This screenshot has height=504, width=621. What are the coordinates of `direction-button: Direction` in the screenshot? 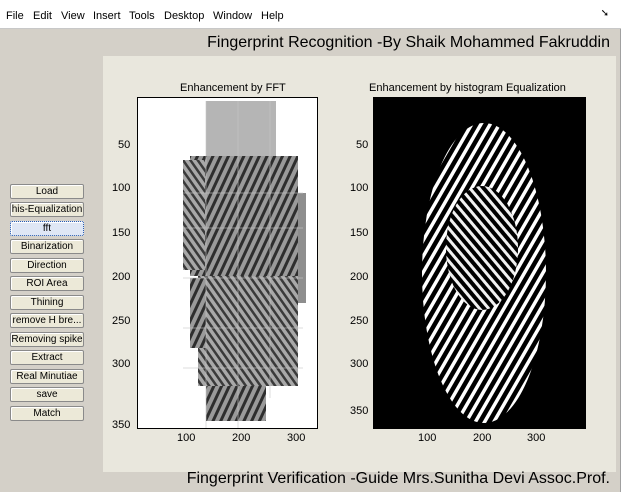 It's located at (47, 265).